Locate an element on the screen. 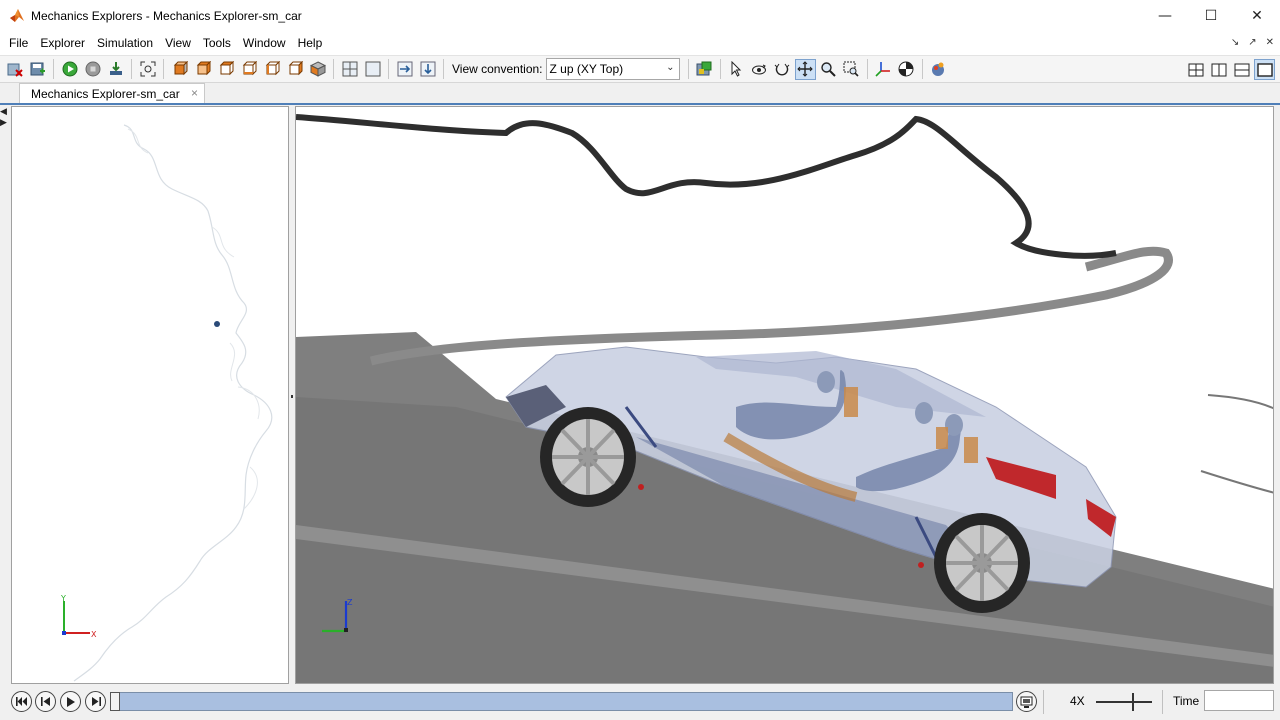 This screenshot has height=720, width=1280. zoom-icon is located at coordinates (828, 69).